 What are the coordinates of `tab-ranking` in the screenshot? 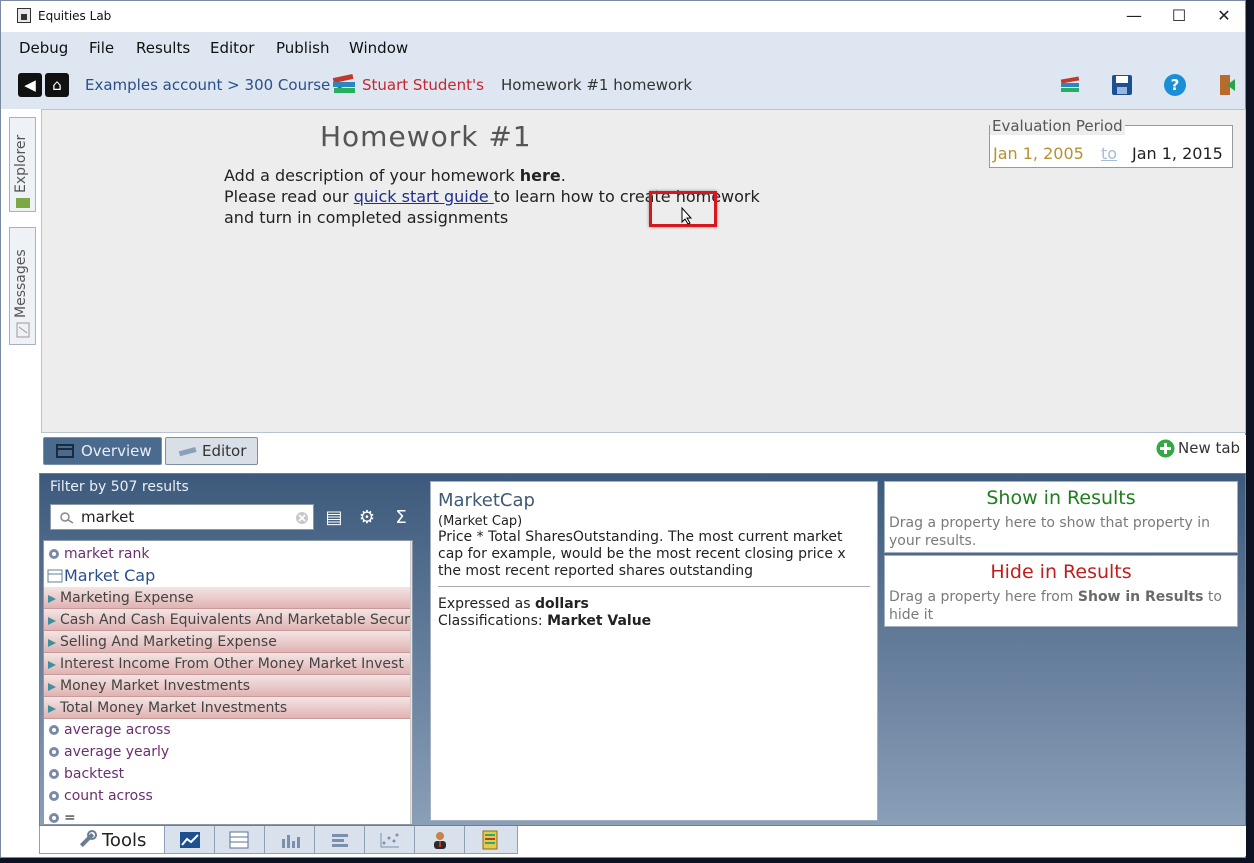 It's located at (339, 840).